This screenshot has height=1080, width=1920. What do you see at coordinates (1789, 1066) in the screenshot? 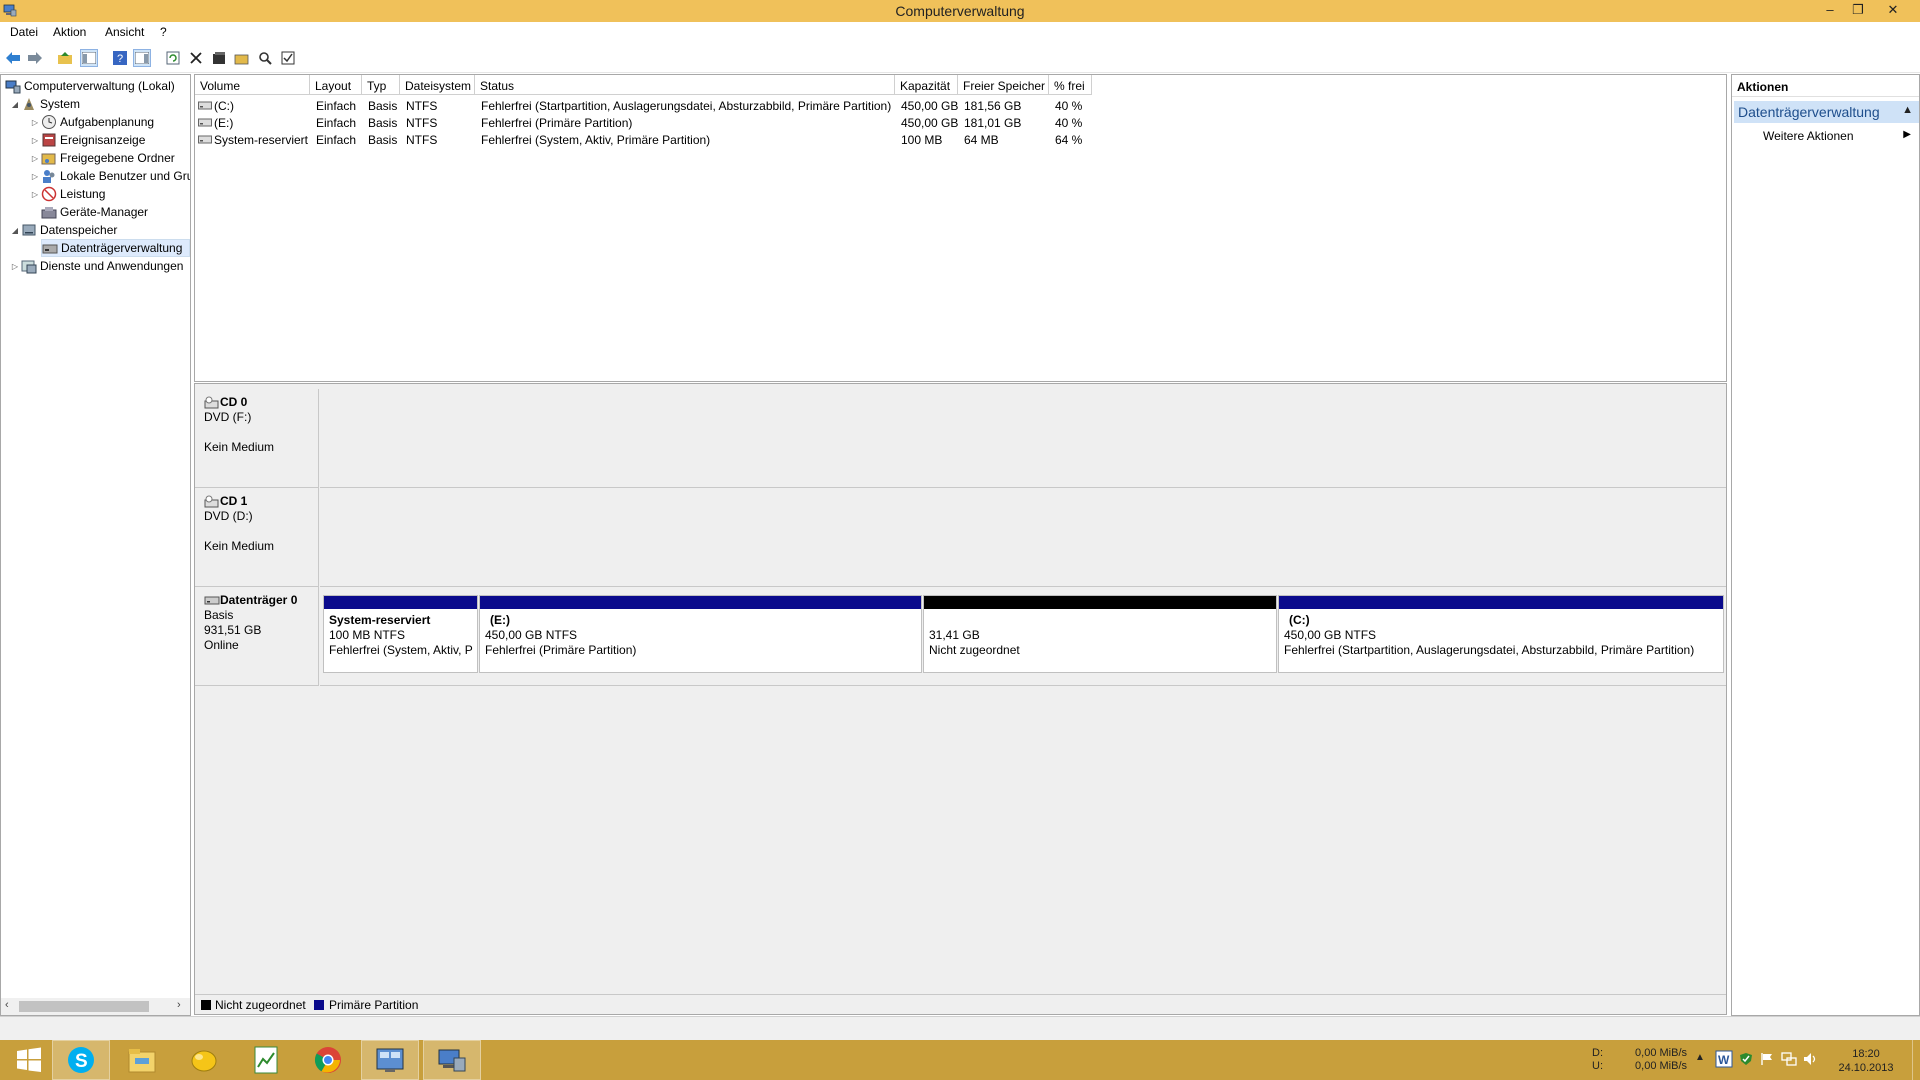
I see `network-icon` at bounding box center [1789, 1066].